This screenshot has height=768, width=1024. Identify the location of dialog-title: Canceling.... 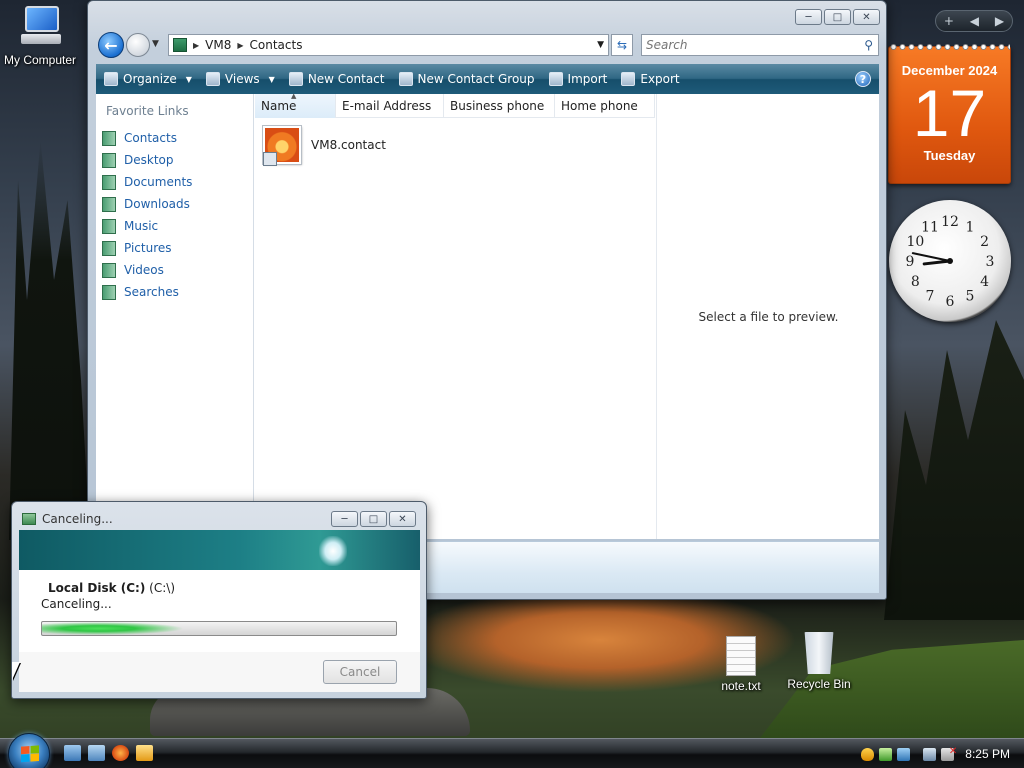
(77, 519).